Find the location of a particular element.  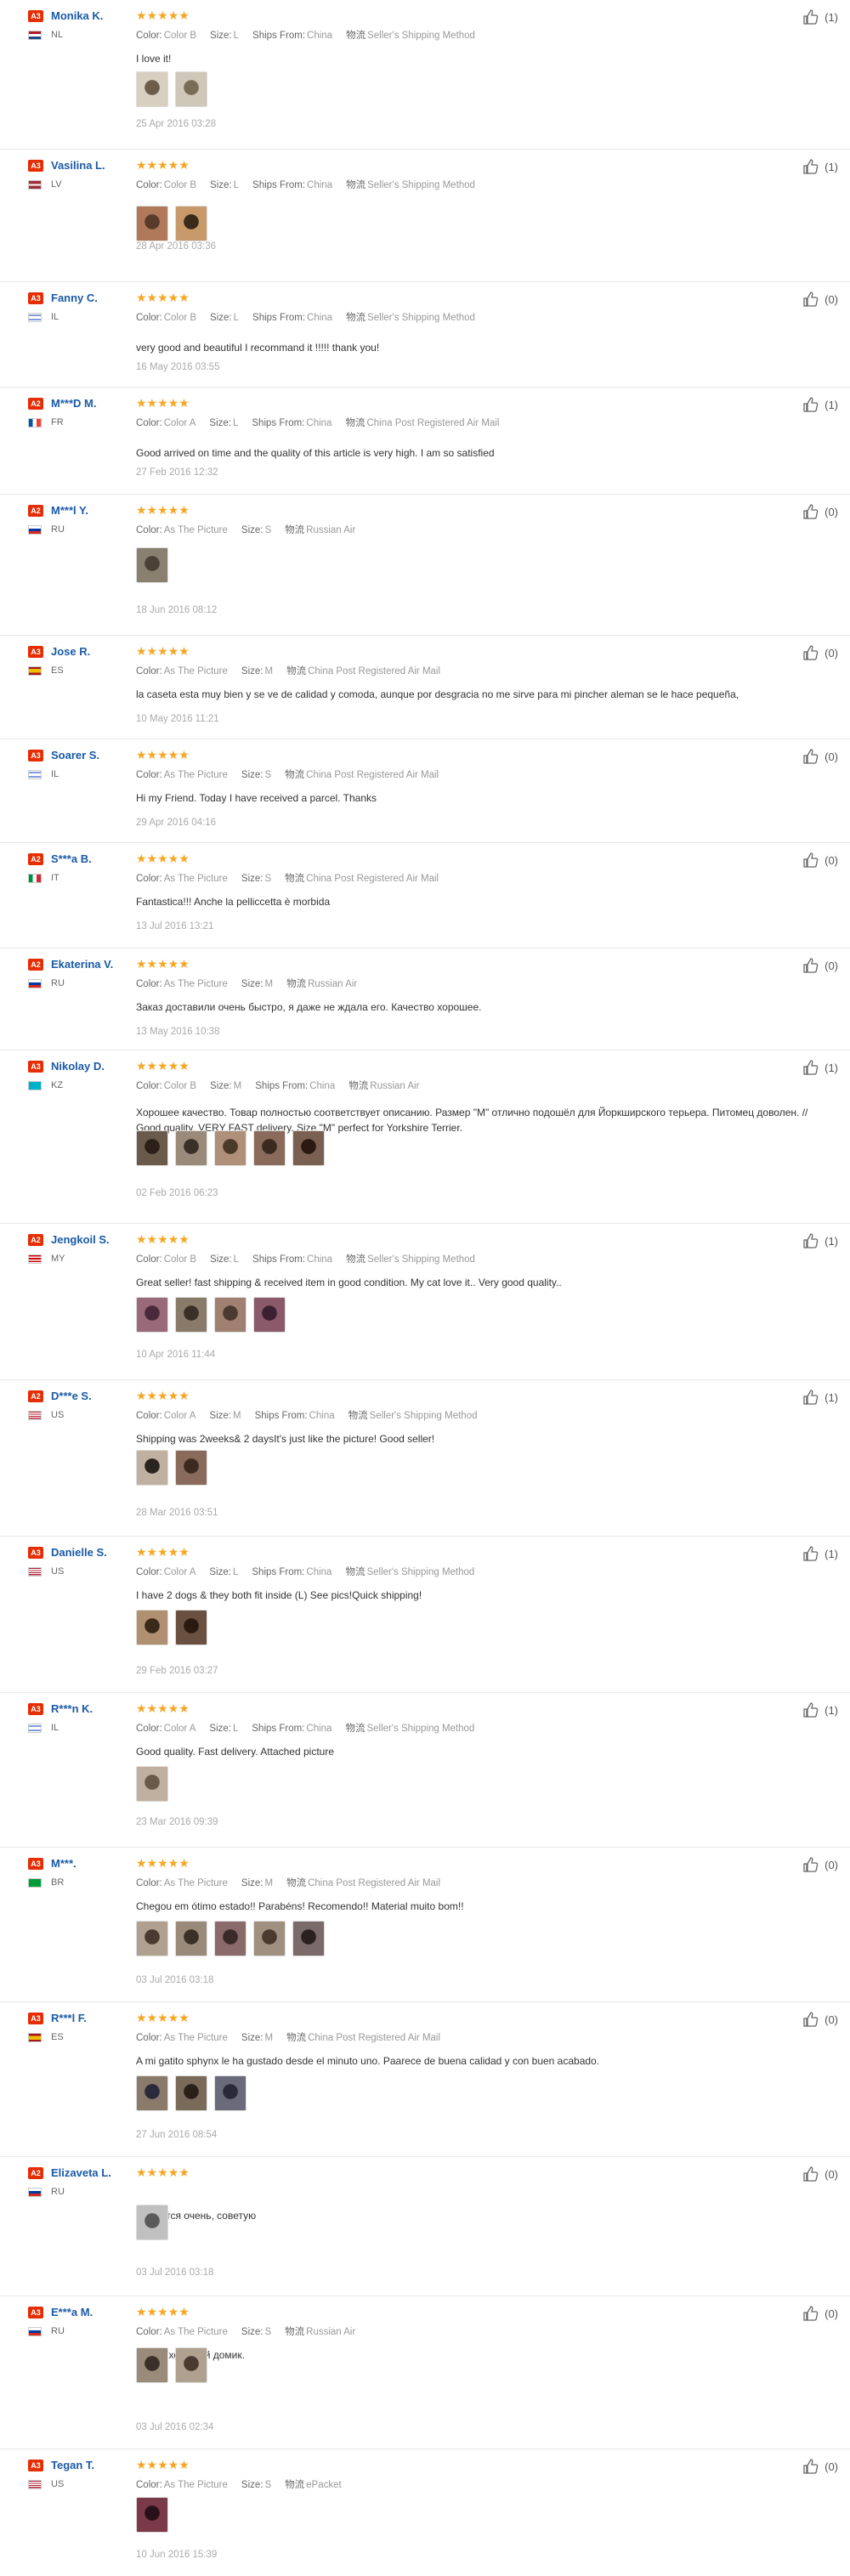

shipping-method-value: China Post Registered Air Mail is located at coordinates (433, 423).